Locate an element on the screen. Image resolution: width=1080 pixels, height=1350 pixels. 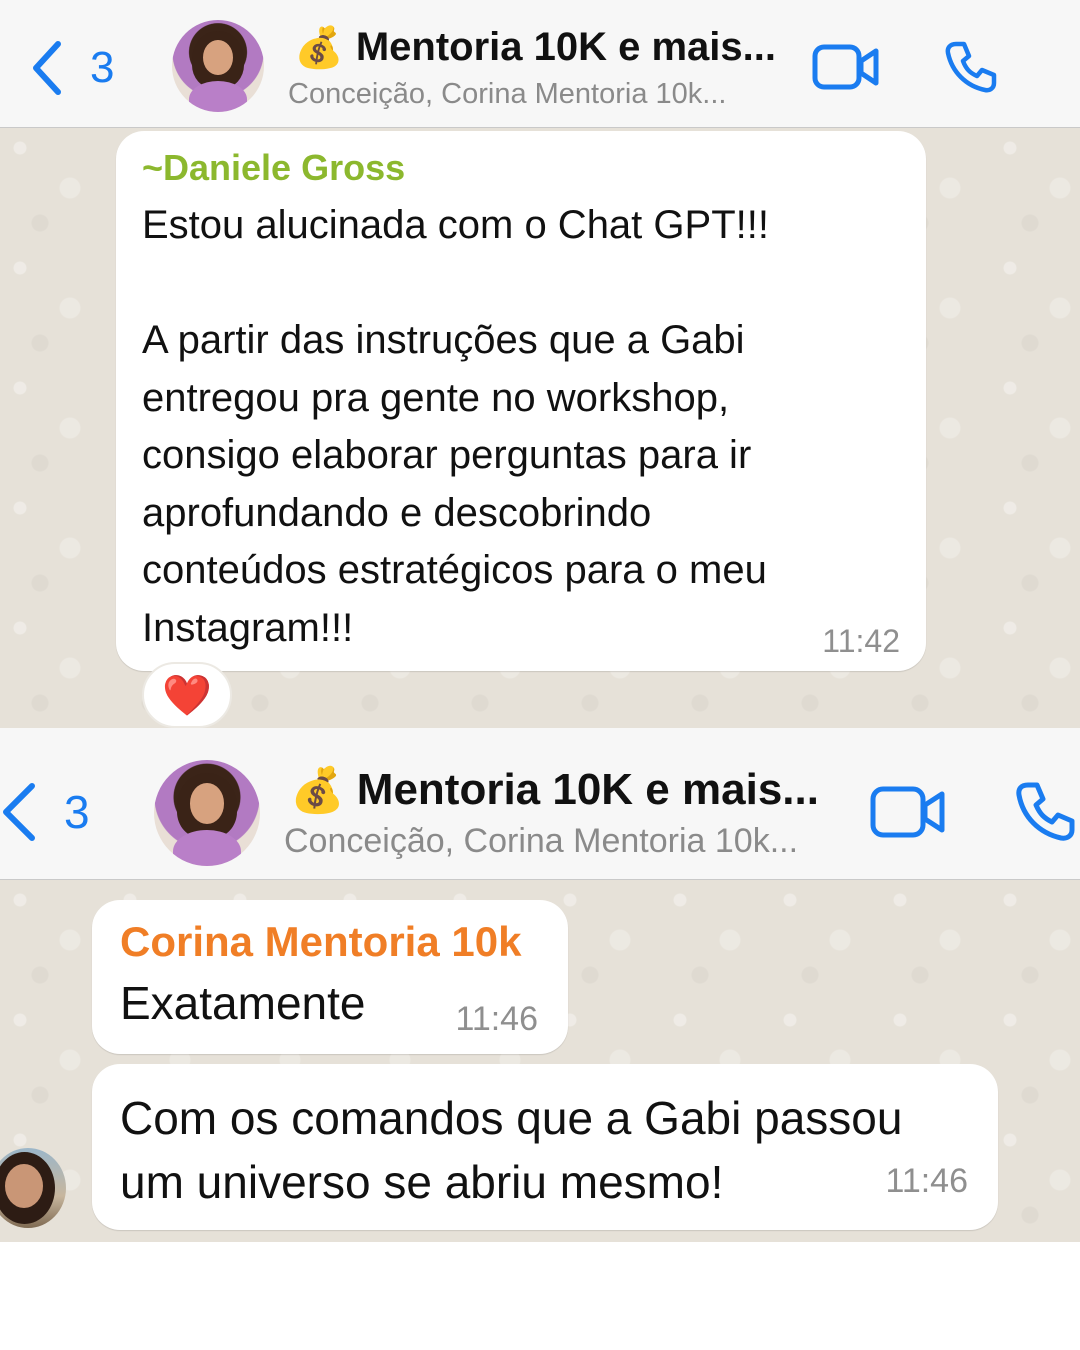
message-time: 11:42 is located at coordinates (861, 641).